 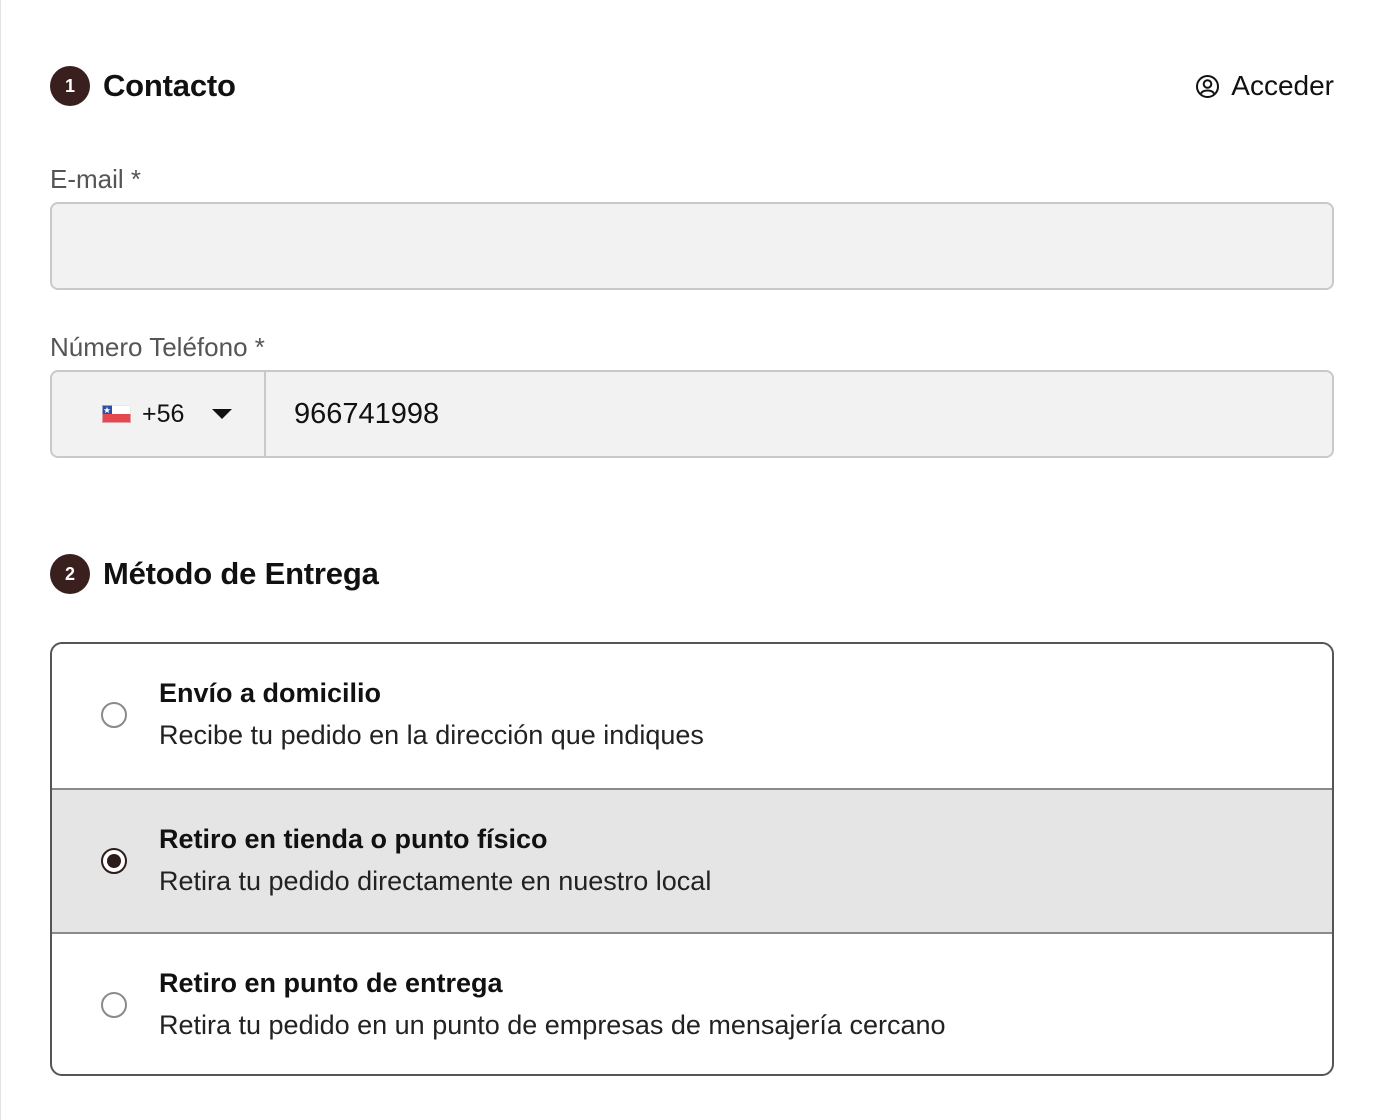 I want to click on country-code-select: +56, so click(x=159, y=414).